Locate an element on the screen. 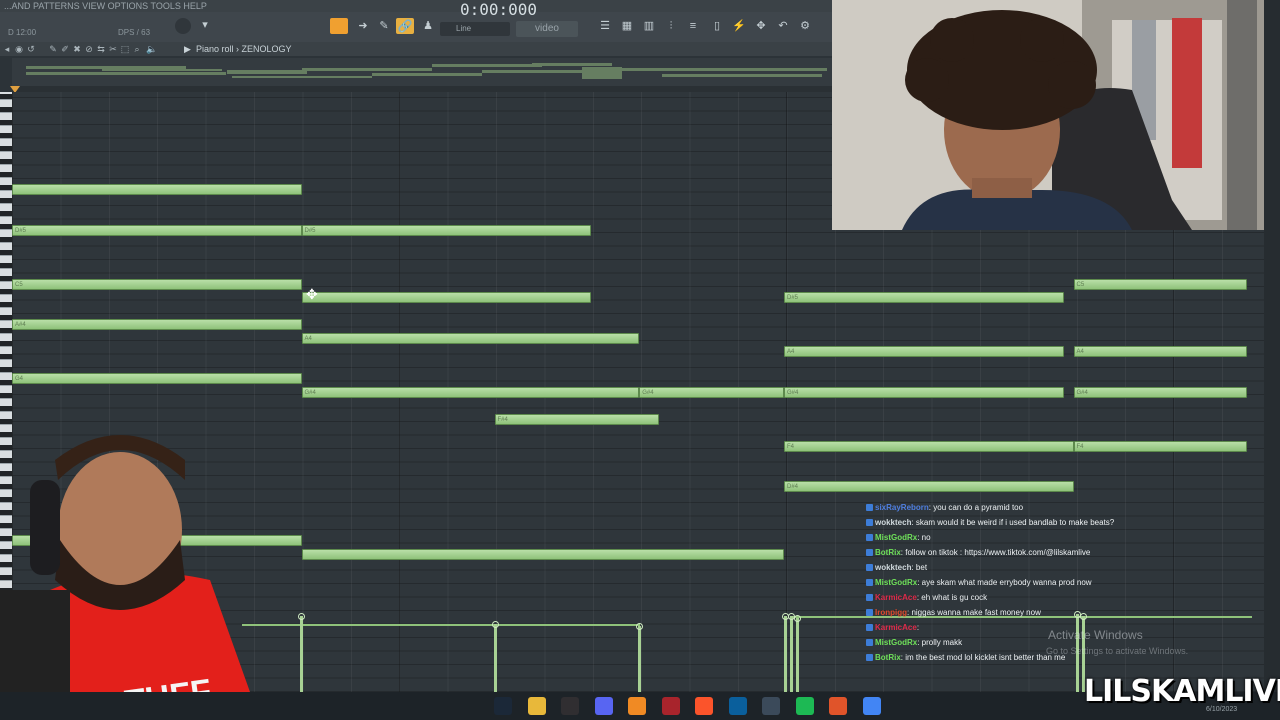 Image resolution: width=1280 pixels, height=720 pixels. piano-roll-title: Piano roll › ZENOLOGY is located at coordinates (244, 49).